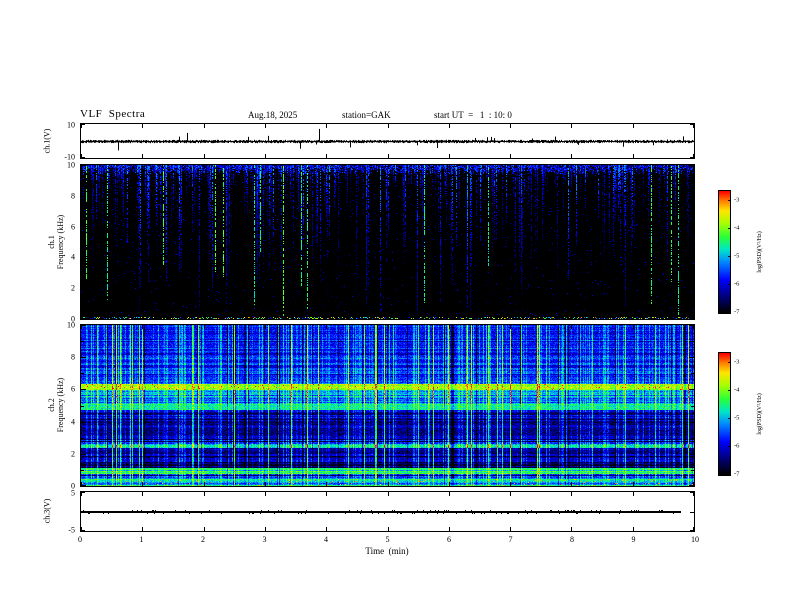 The height and width of the screenshot is (612, 792). Describe the element at coordinates (47, 141) in the screenshot. I see `ch1-voltage-axis-label: ch.1(V)` at that location.